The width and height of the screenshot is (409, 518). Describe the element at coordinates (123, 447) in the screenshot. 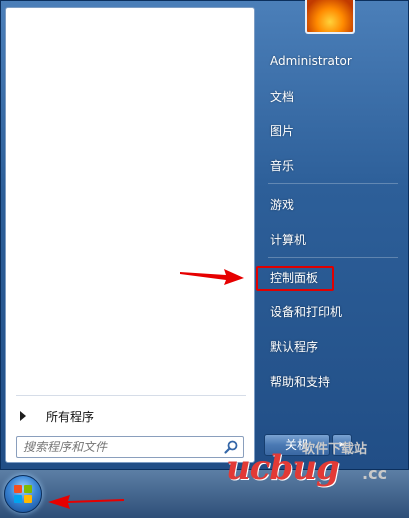

I see `search-input` at that location.